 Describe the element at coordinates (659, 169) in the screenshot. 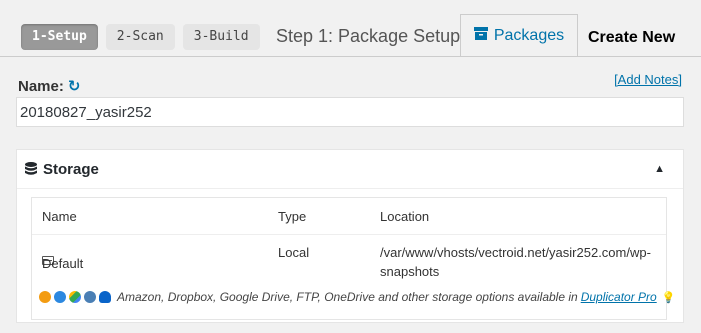

I see `collapse-arrow-icon: ▲` at that location.